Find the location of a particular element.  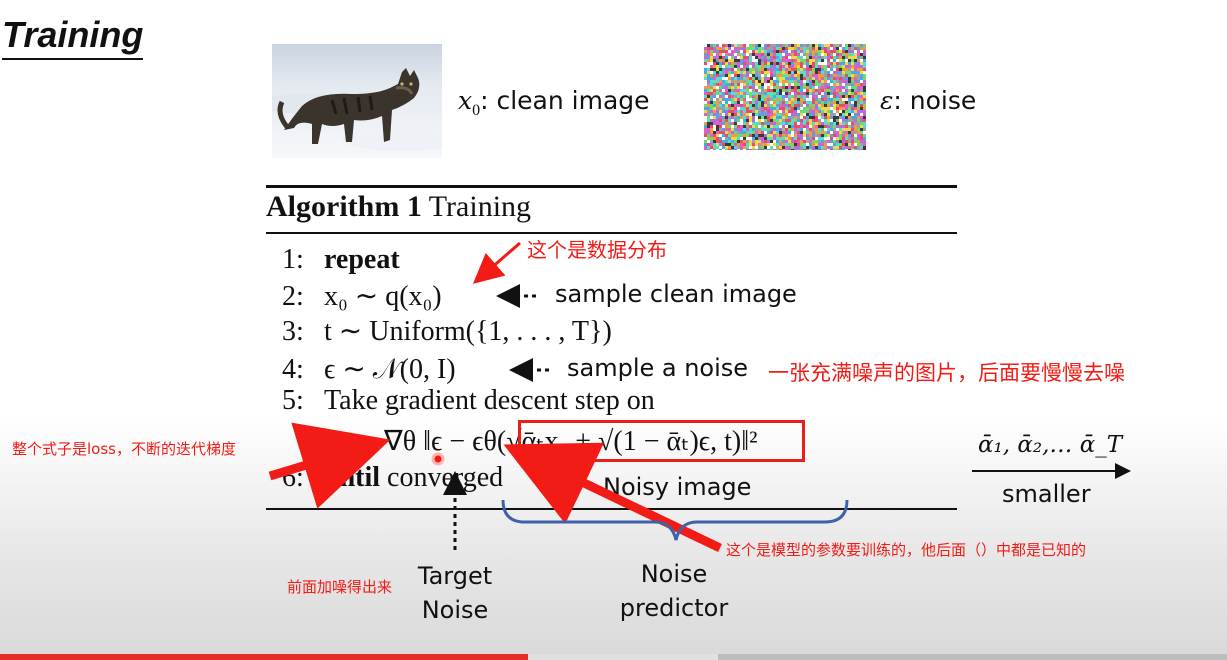

arrow-model-params is located at coordinates (612, 497).